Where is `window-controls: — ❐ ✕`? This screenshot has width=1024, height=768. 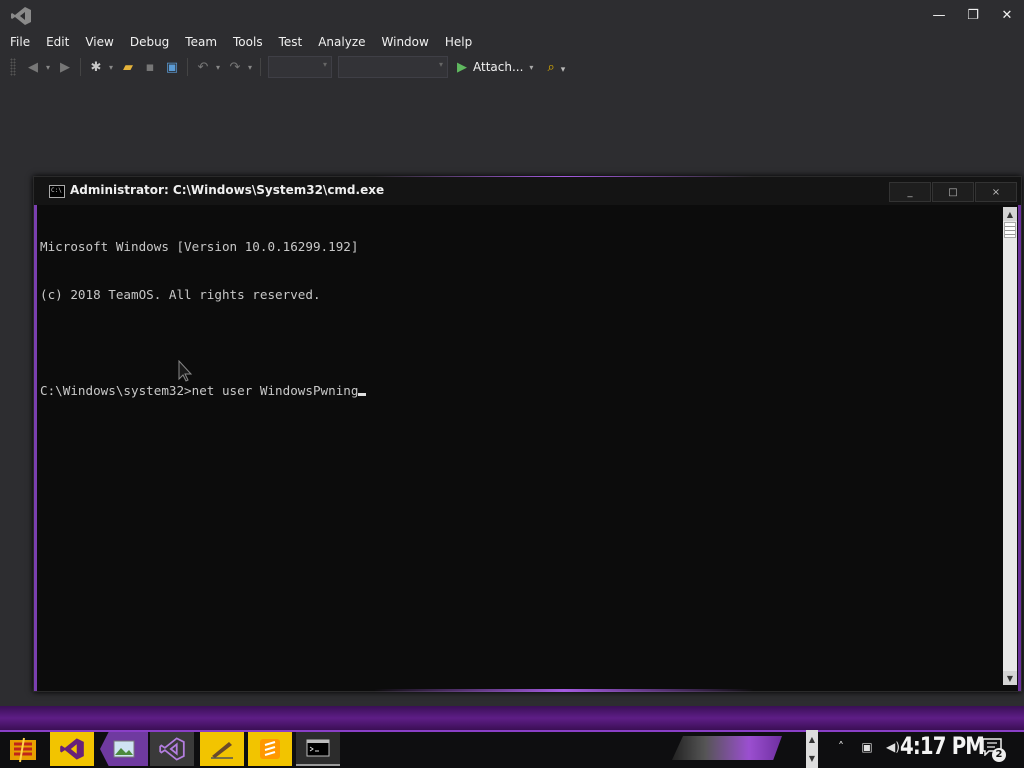
window-controls: — ❐ ✕ is located at coordinates (973, 15).